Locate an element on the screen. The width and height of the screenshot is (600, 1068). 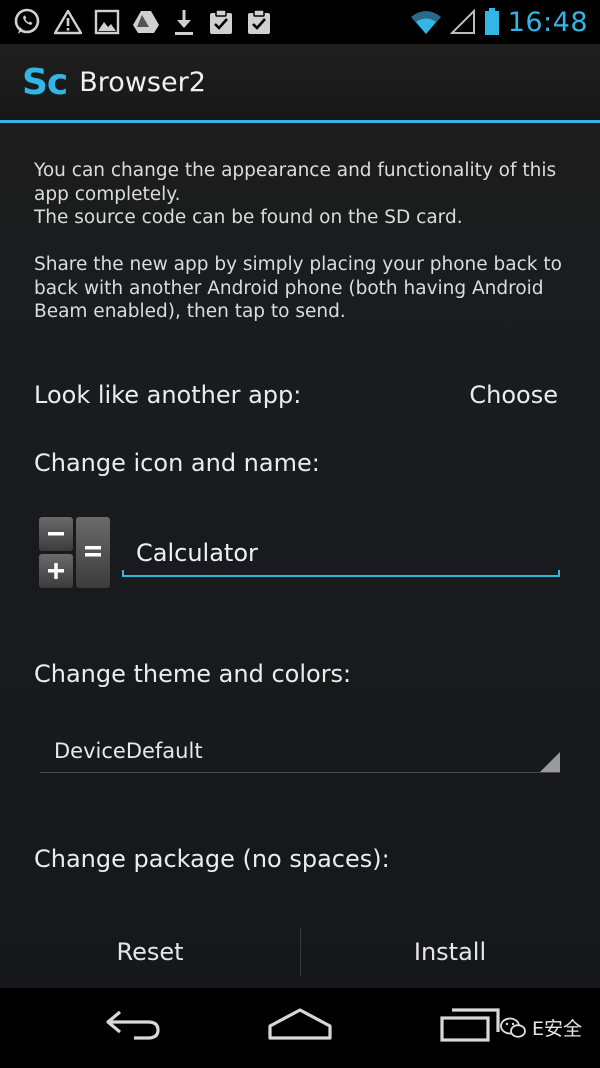
action-bar: Sc Browser2 is located at coordinates (300, 82).